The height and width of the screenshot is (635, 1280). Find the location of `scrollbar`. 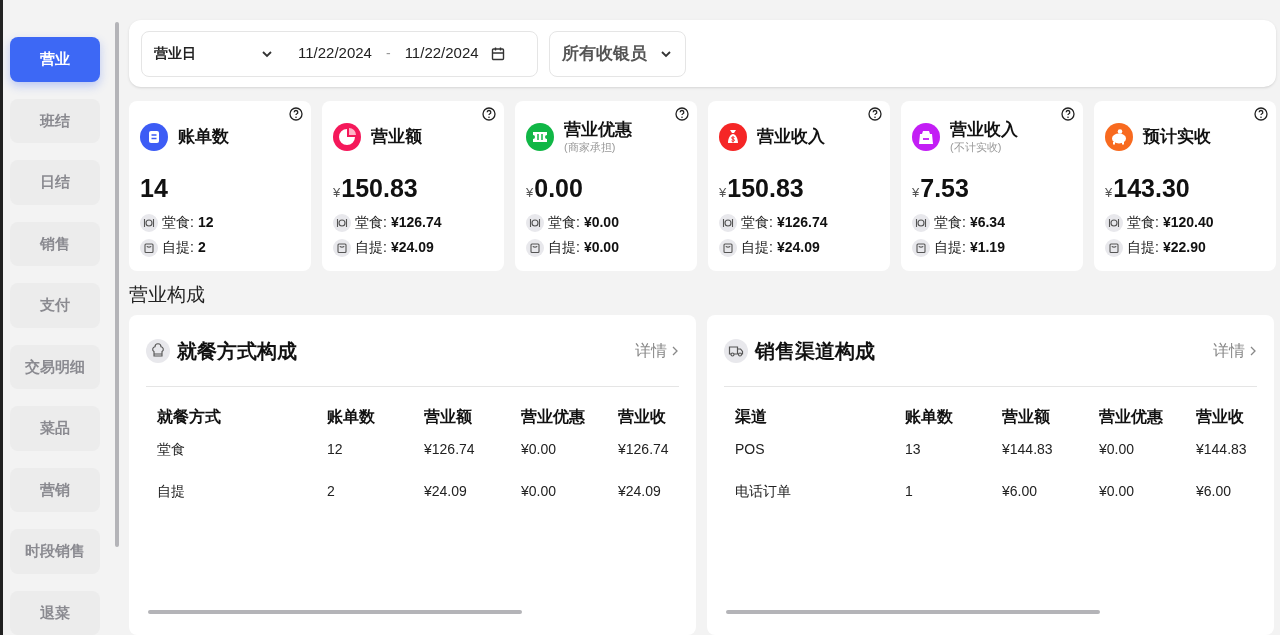

scrollbar is located at coordinates (117, 284).